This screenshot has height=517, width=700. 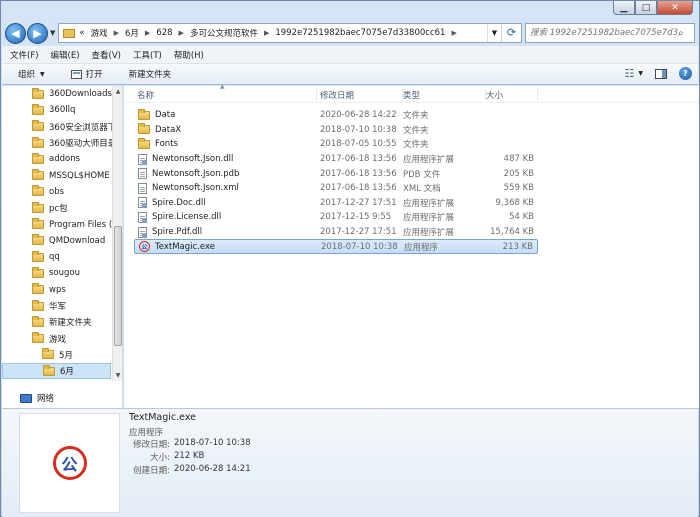 What do you see at coordinates (108, 33) in the screenshot?
I see `breadcrumb-item: 游戏 ▶` at bounding box center [108, 33].